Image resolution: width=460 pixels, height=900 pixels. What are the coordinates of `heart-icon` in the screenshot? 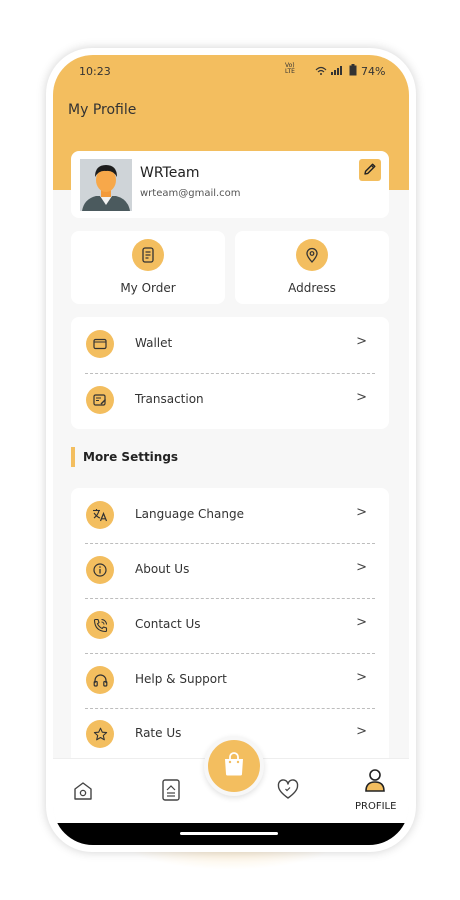 It's located at (288, 792).